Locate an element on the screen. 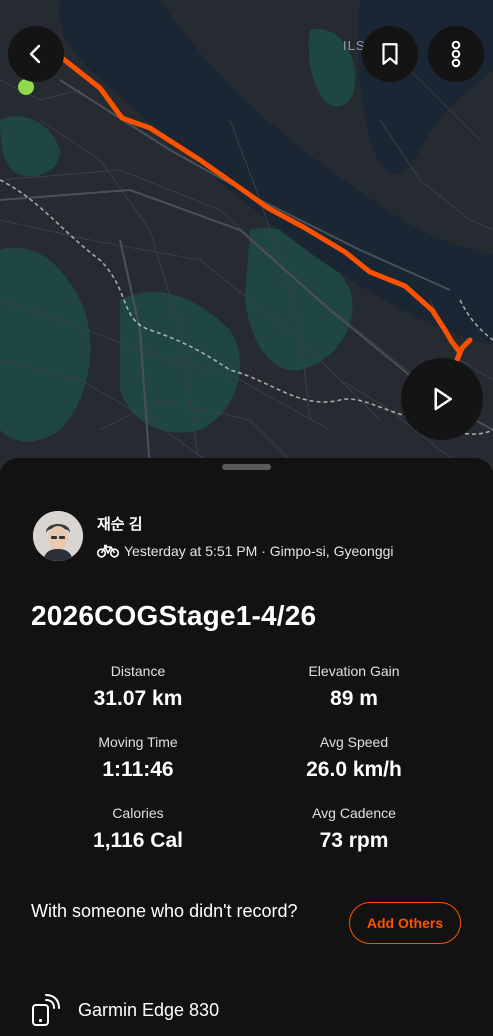  stat-value: 31.07 km is located at coordinates (138, 698).